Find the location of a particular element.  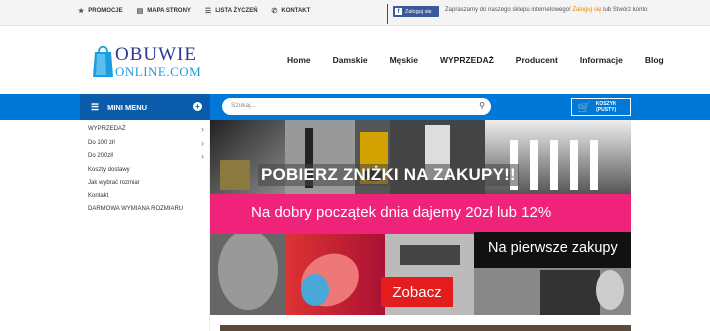

site-logo: OBUWIE ONLINE.COM is located at coordinates (153, 62).